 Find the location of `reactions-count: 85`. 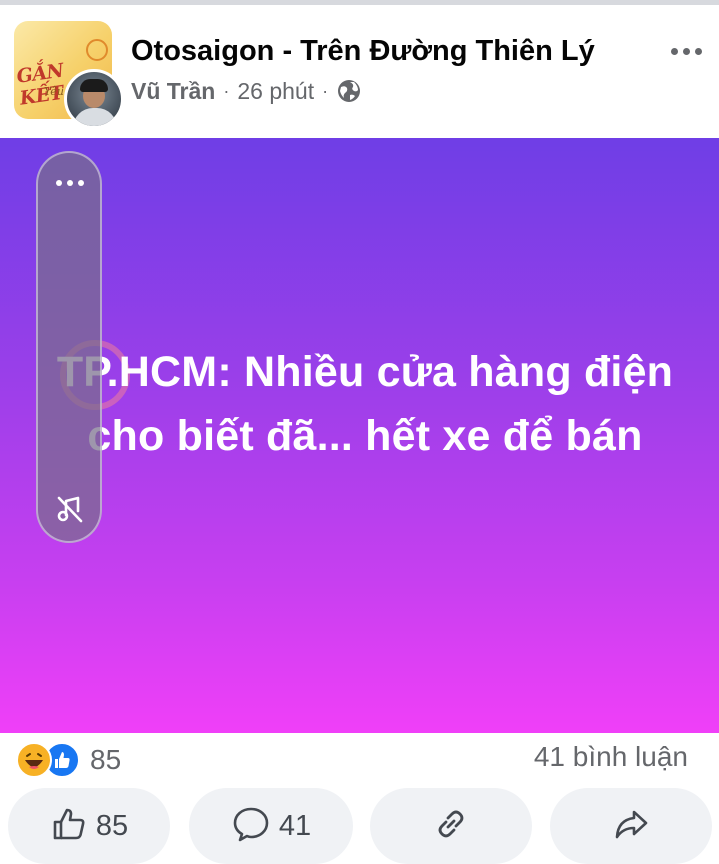

reactions-count: 85 is located at coordinates (106, 759).